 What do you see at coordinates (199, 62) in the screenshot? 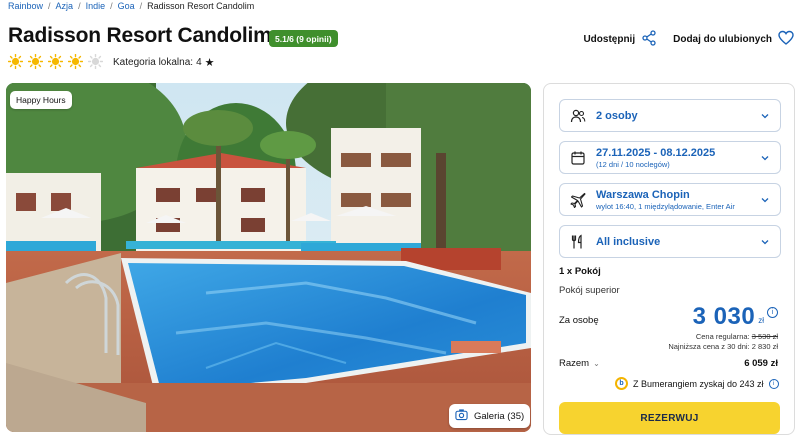
I see `category-value: 4` at bounding box center [199, 62].